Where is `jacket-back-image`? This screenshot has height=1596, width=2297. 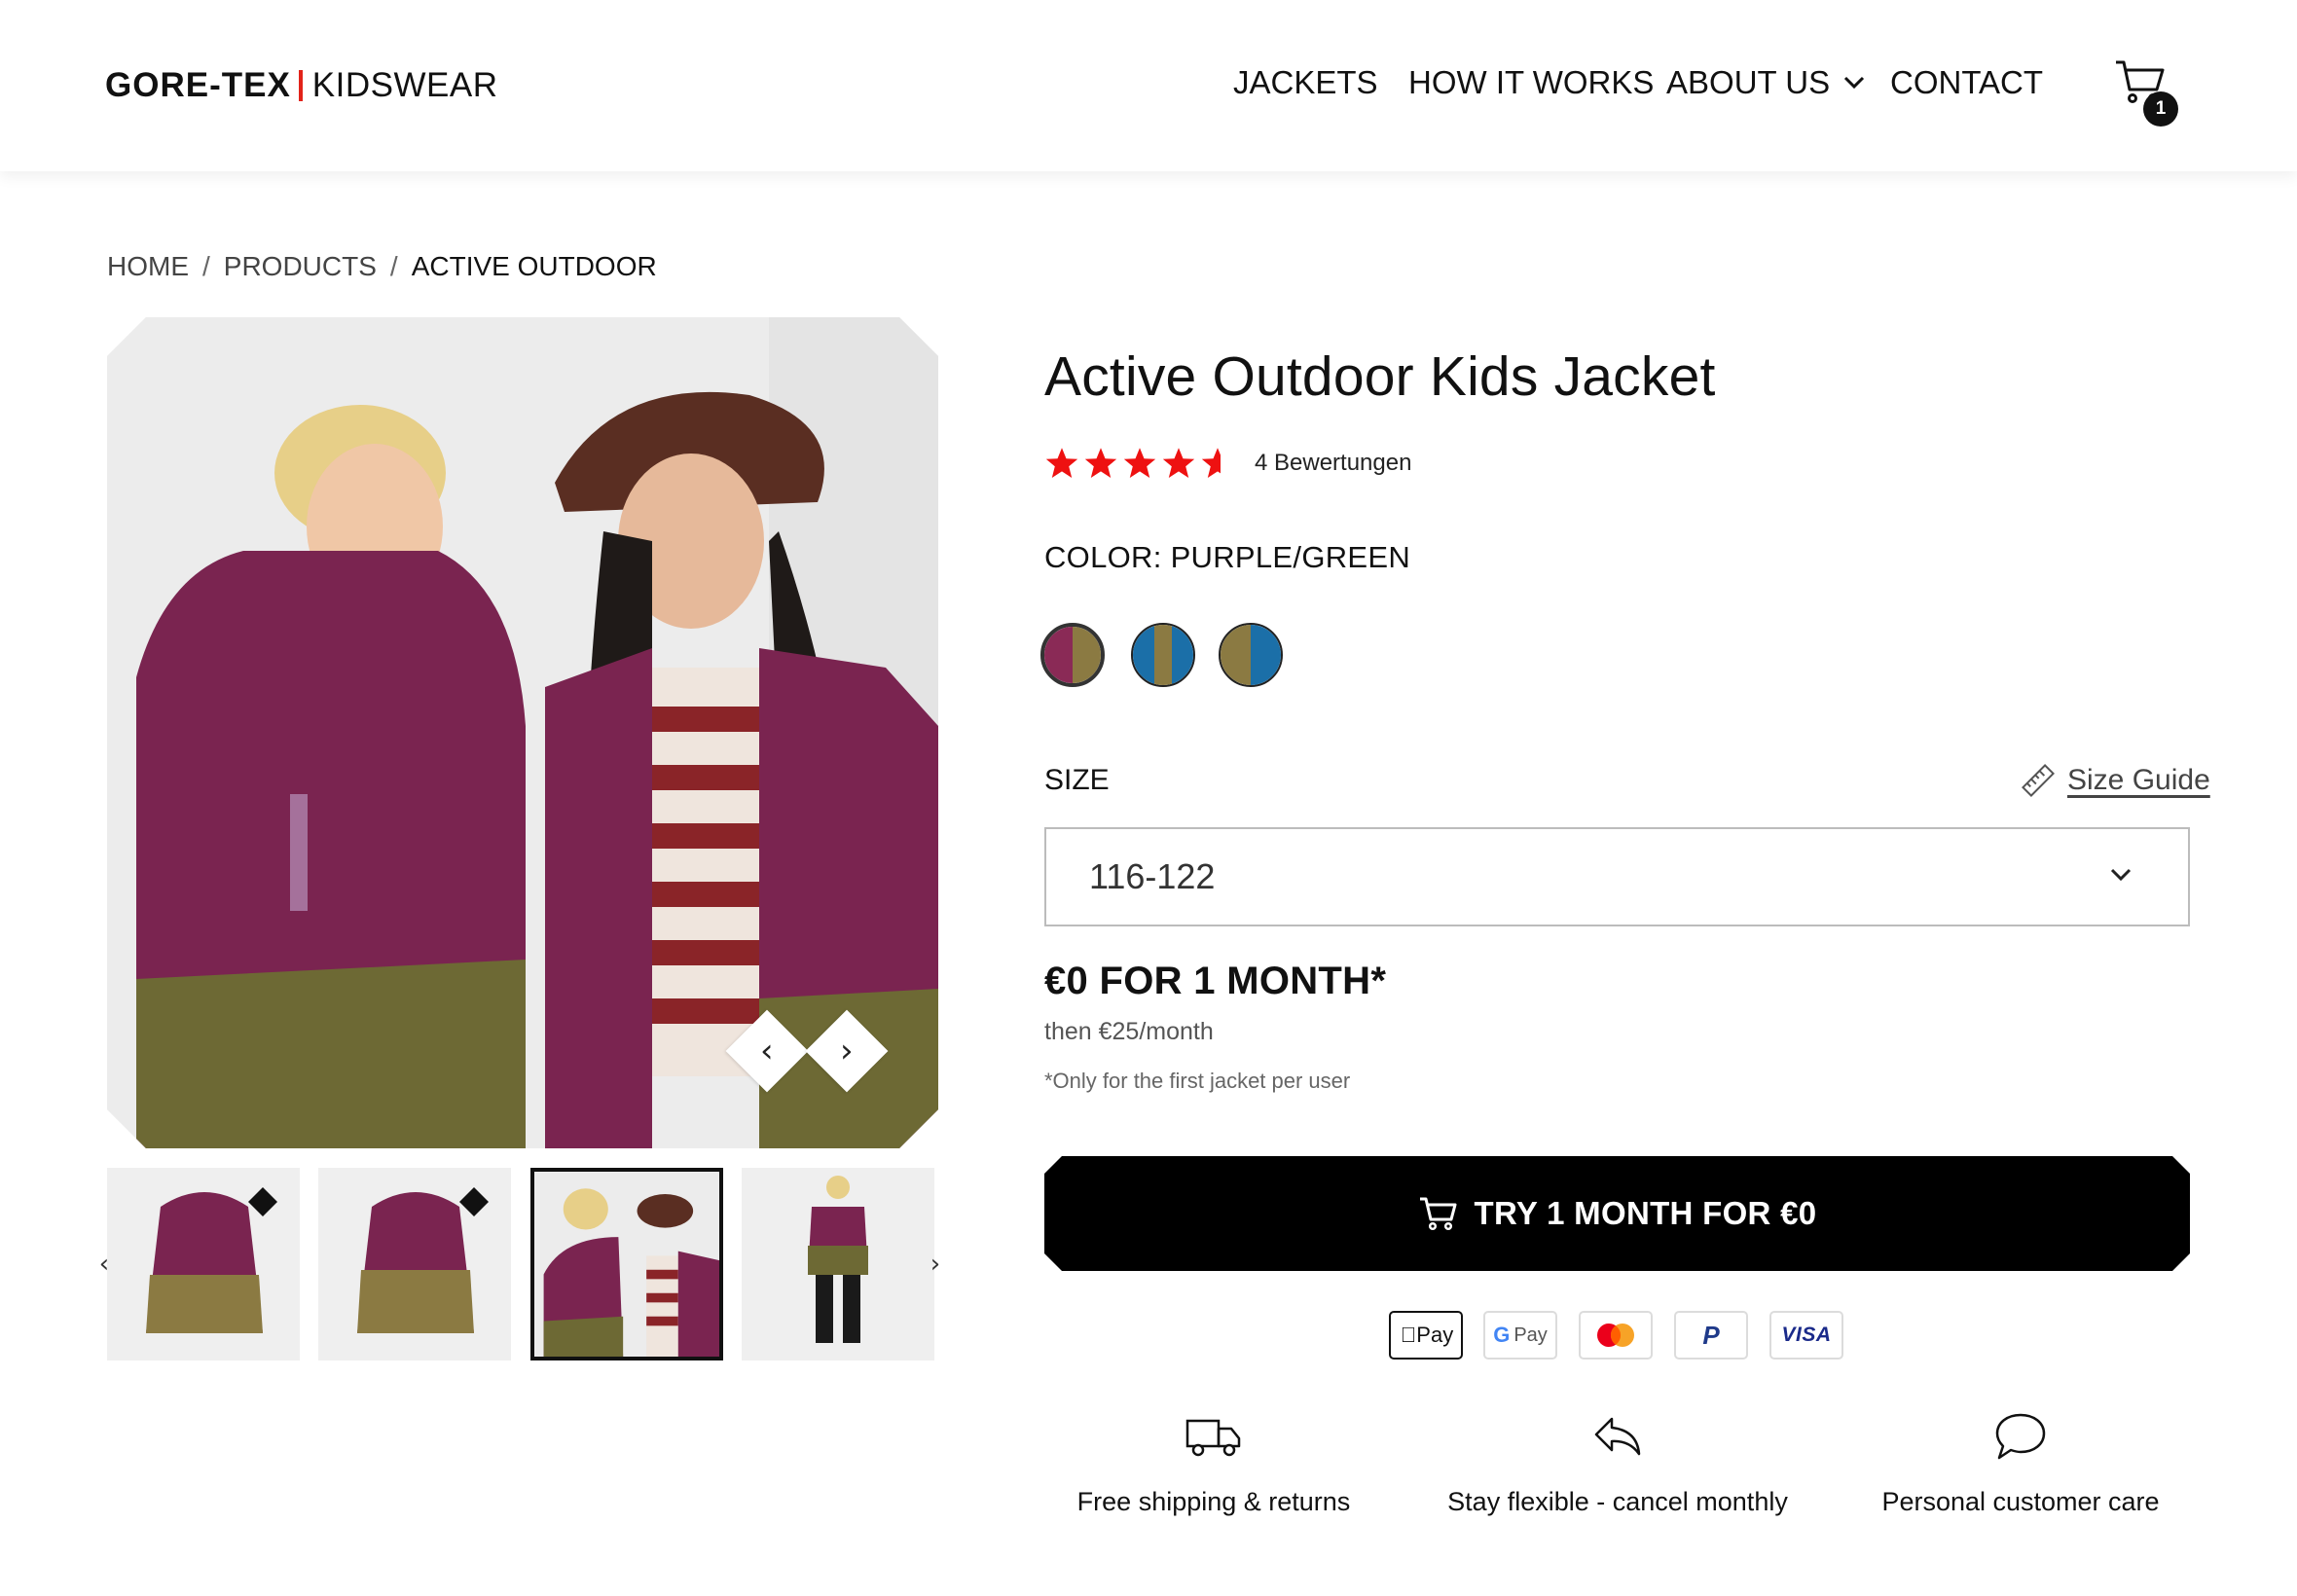
jacket-back-image is located at coordinates (415, 1264).